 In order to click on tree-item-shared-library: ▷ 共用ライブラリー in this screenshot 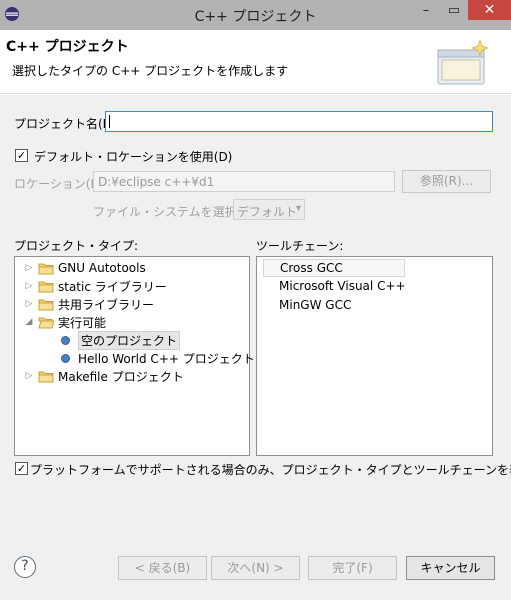, I will do `click(88, 304)`.